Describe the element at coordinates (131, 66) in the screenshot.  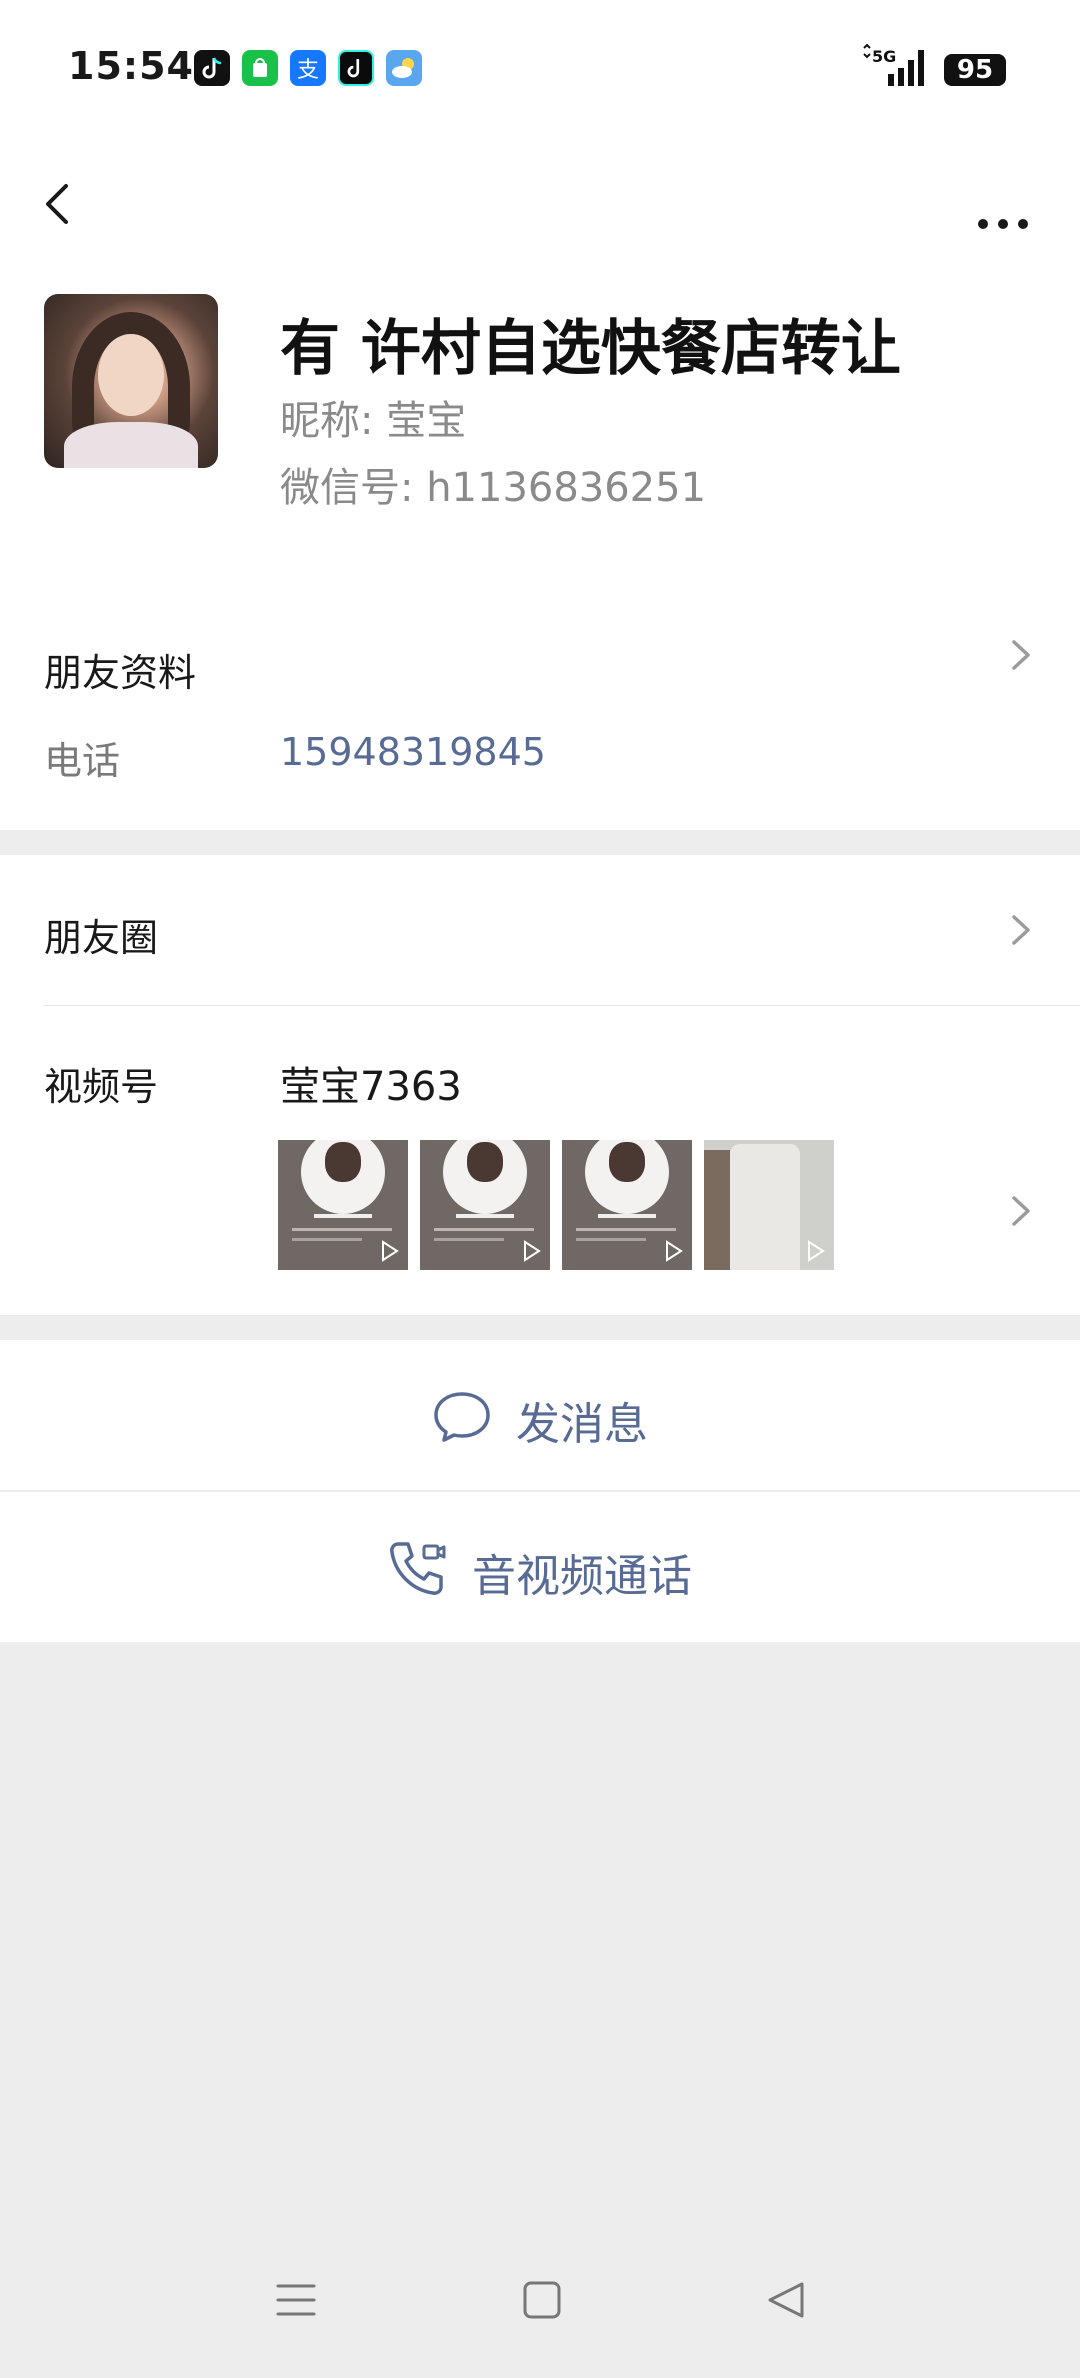
I see `status-time: 15:54` at that location.